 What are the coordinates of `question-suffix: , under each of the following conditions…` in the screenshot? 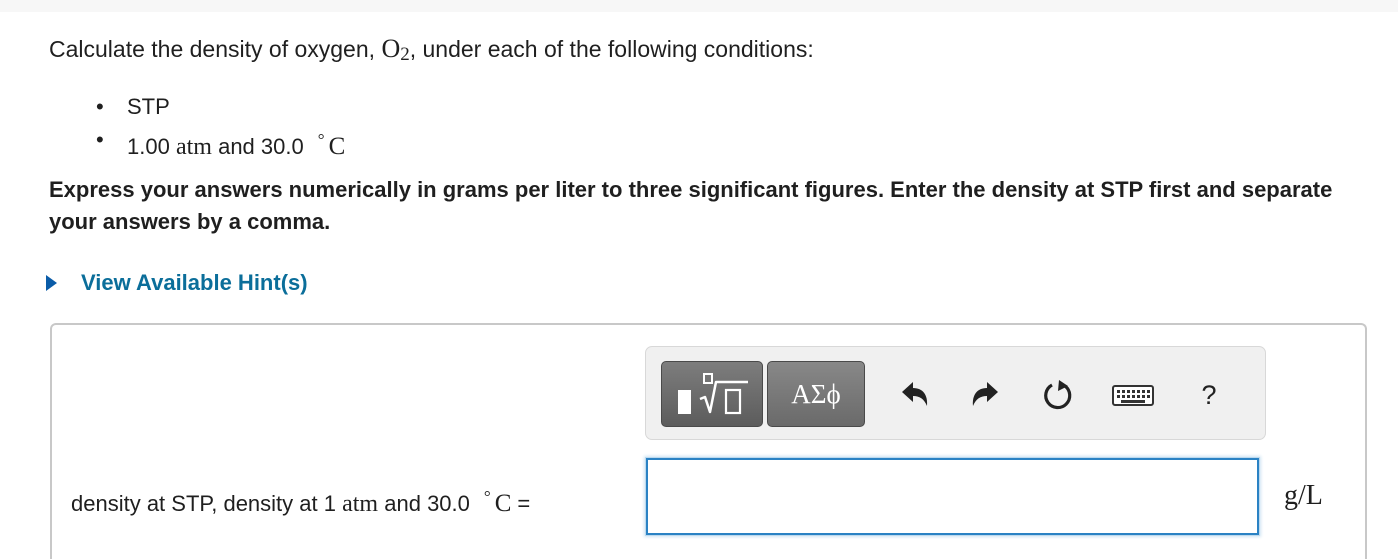 It's located at (611, 49).